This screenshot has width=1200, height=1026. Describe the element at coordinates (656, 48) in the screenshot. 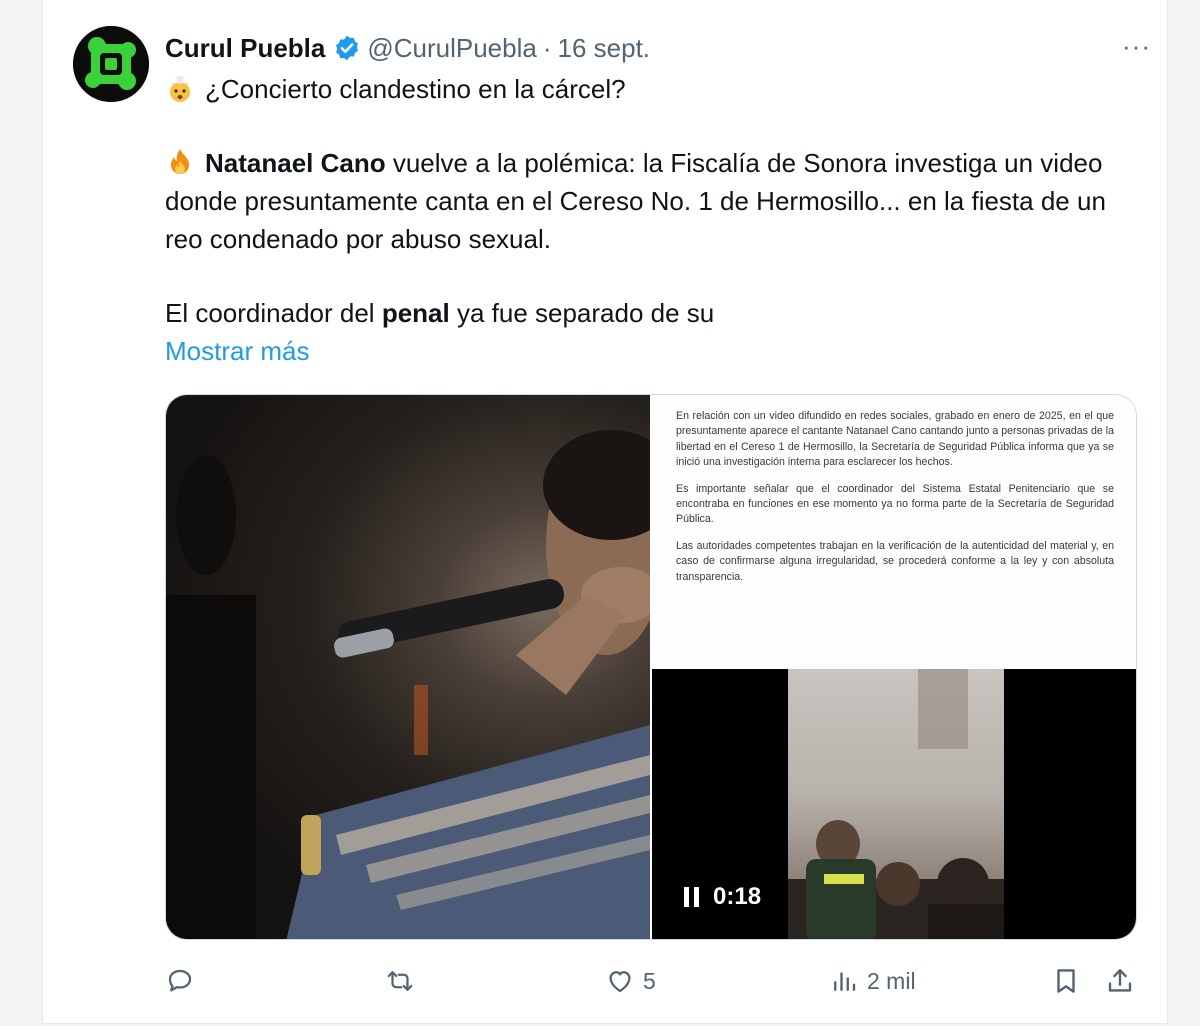

I see `tweet-header: Curul Puebla @CurulPuebla · 16 sept.` at that location.